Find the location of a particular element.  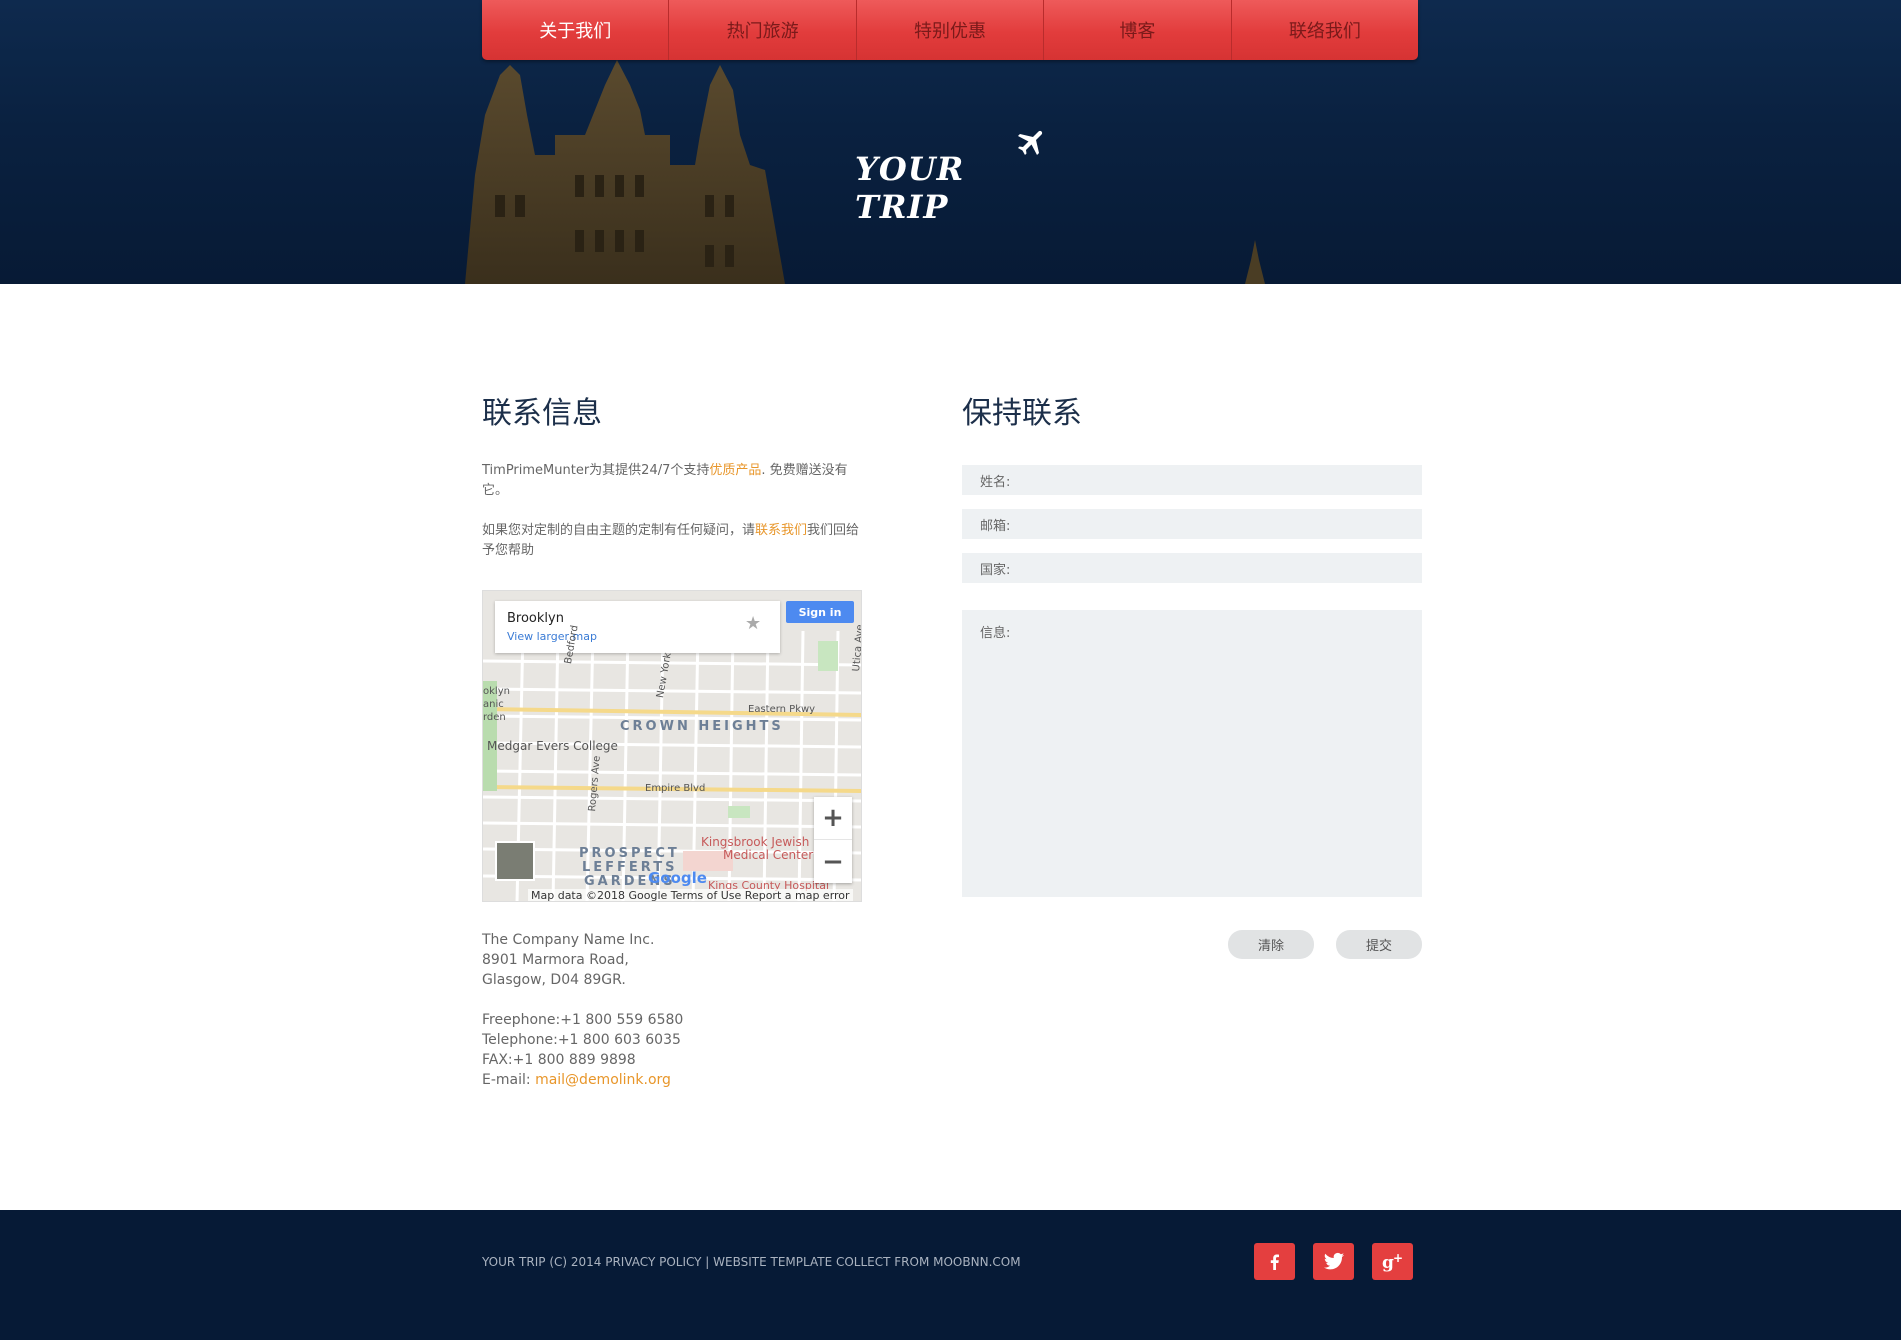

address-line: Glasgow, D04 89GR. is located at coordinates (554, 980).